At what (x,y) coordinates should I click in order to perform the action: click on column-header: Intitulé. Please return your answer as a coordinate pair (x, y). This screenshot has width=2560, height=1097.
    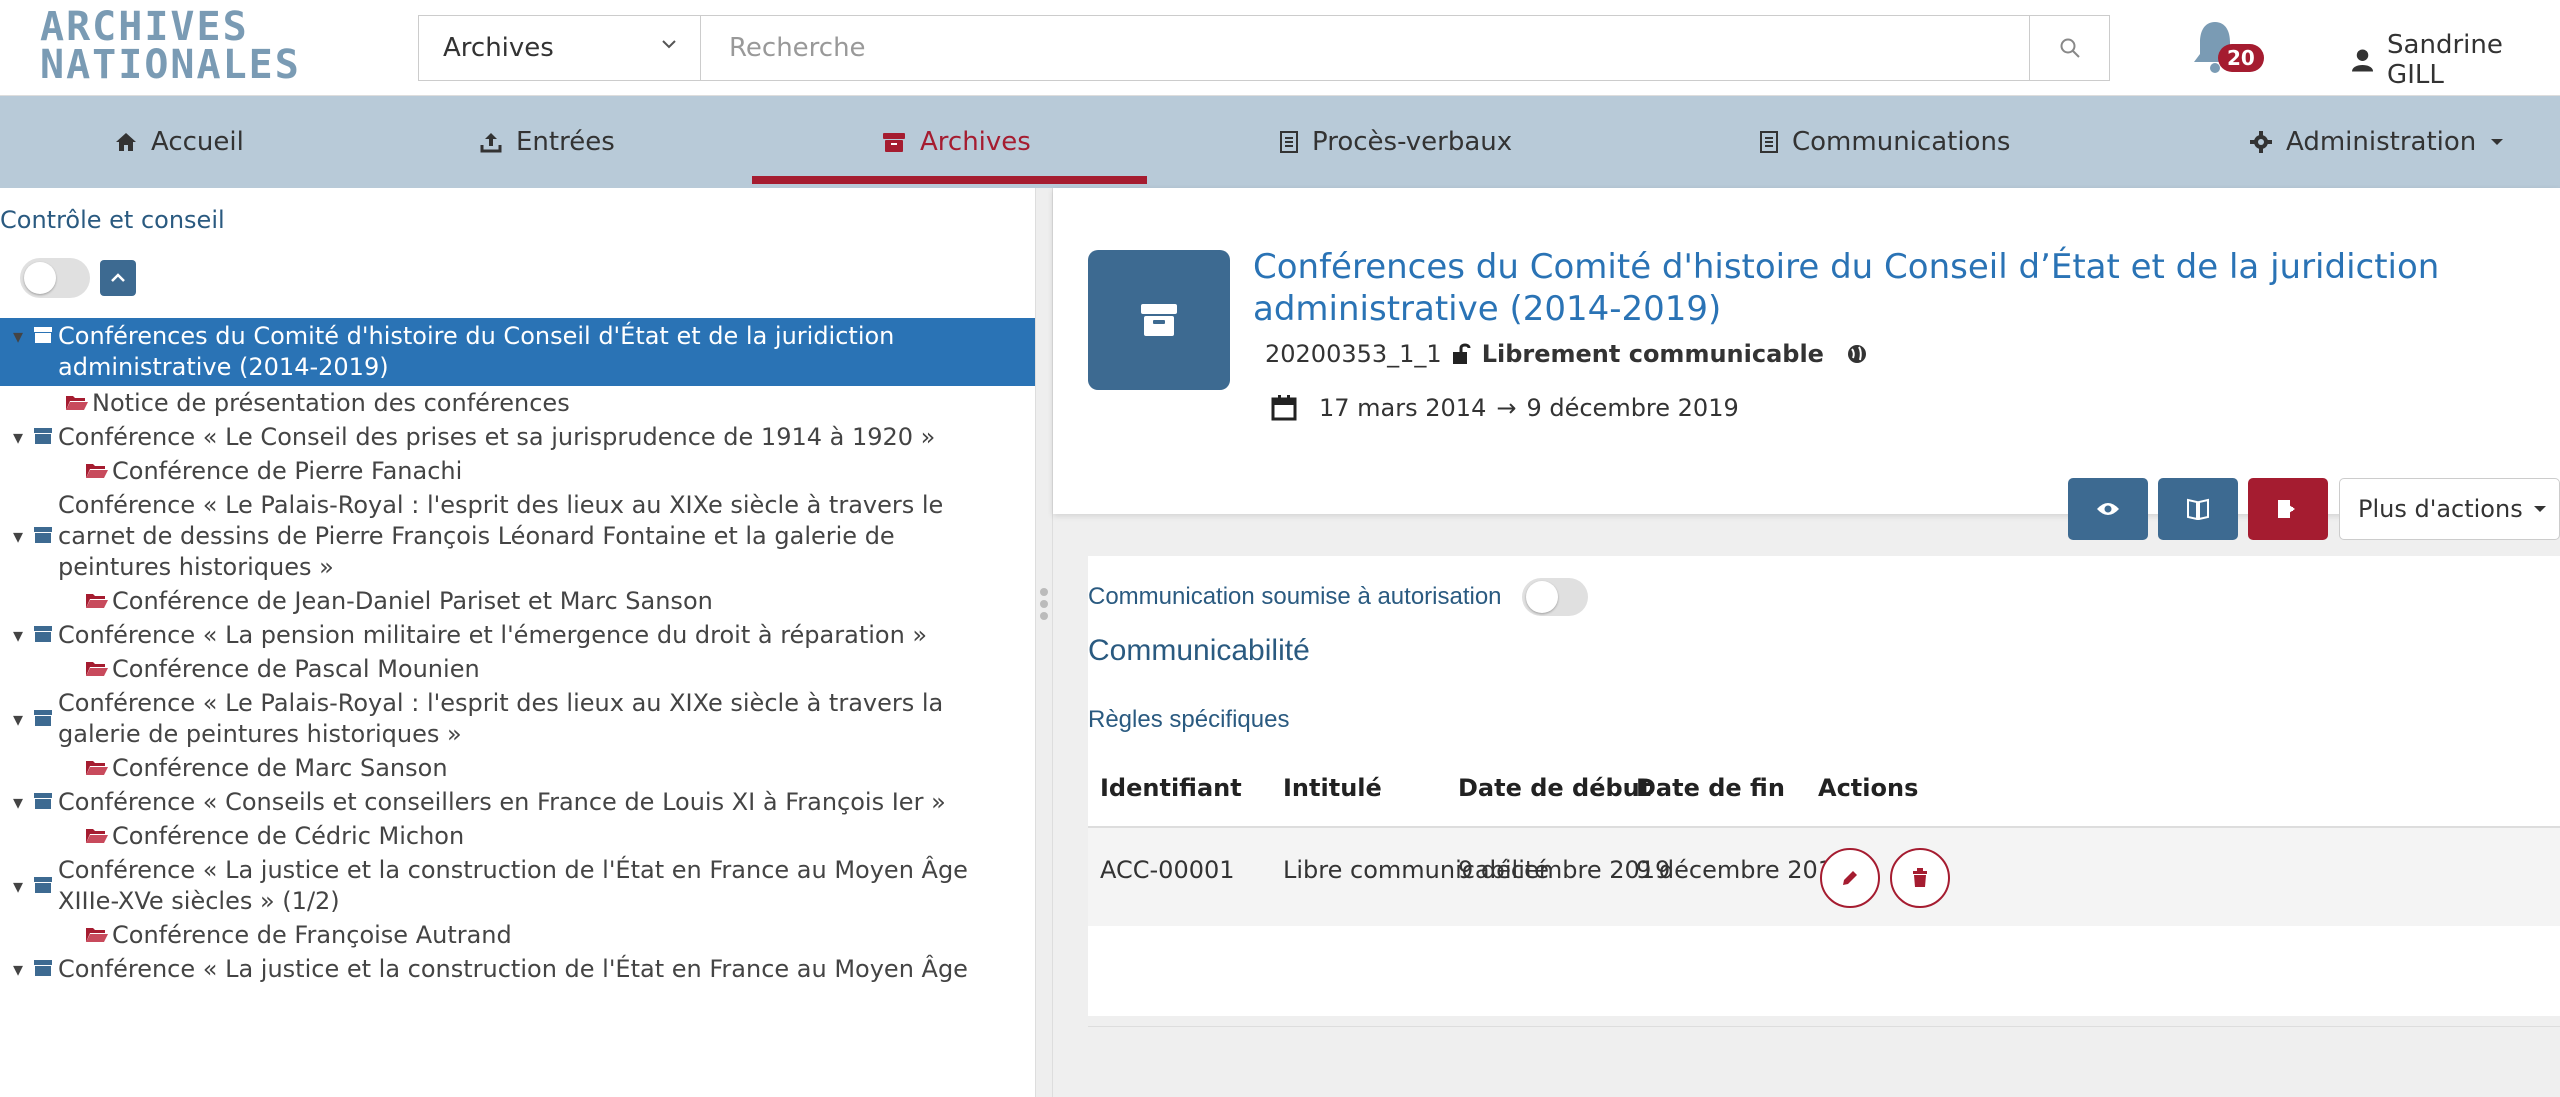
    Looking at the image, I should click on (1332, 788).